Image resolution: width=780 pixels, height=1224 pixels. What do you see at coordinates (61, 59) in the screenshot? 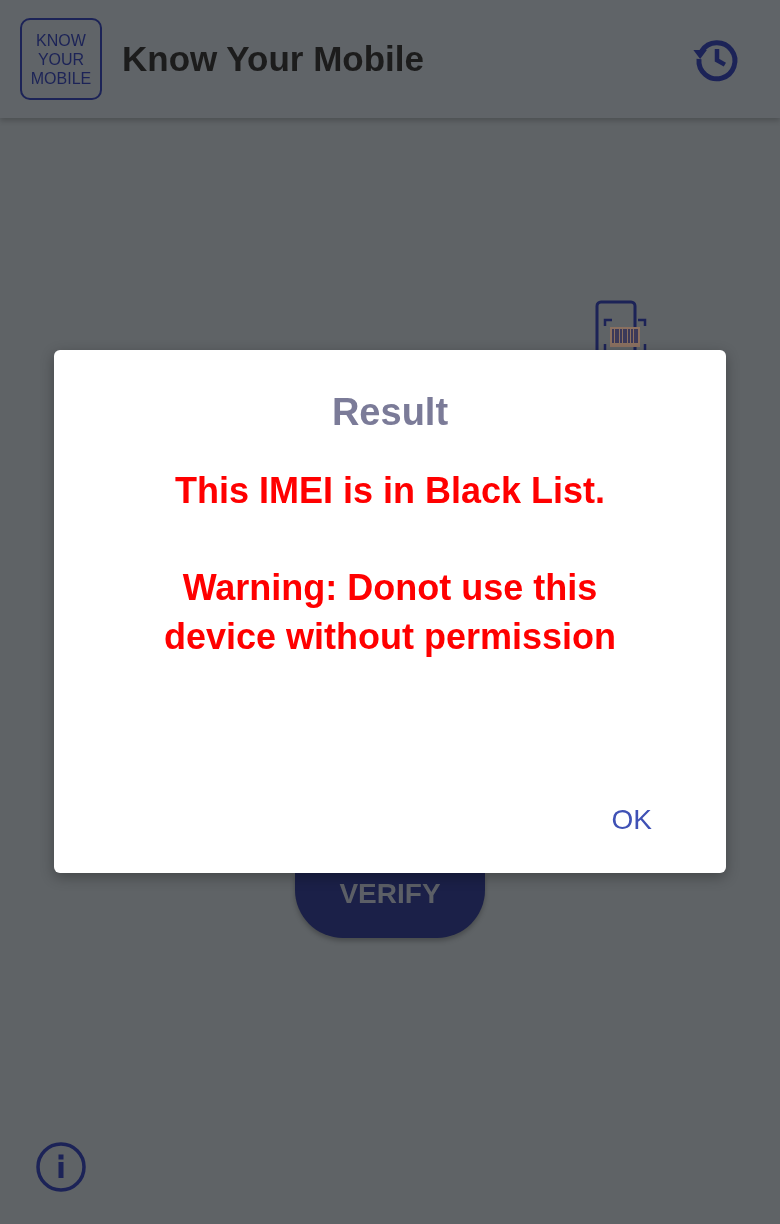
I see `app-logo: KNOW YOUR MOBILE` at bounding box center [61, 59].